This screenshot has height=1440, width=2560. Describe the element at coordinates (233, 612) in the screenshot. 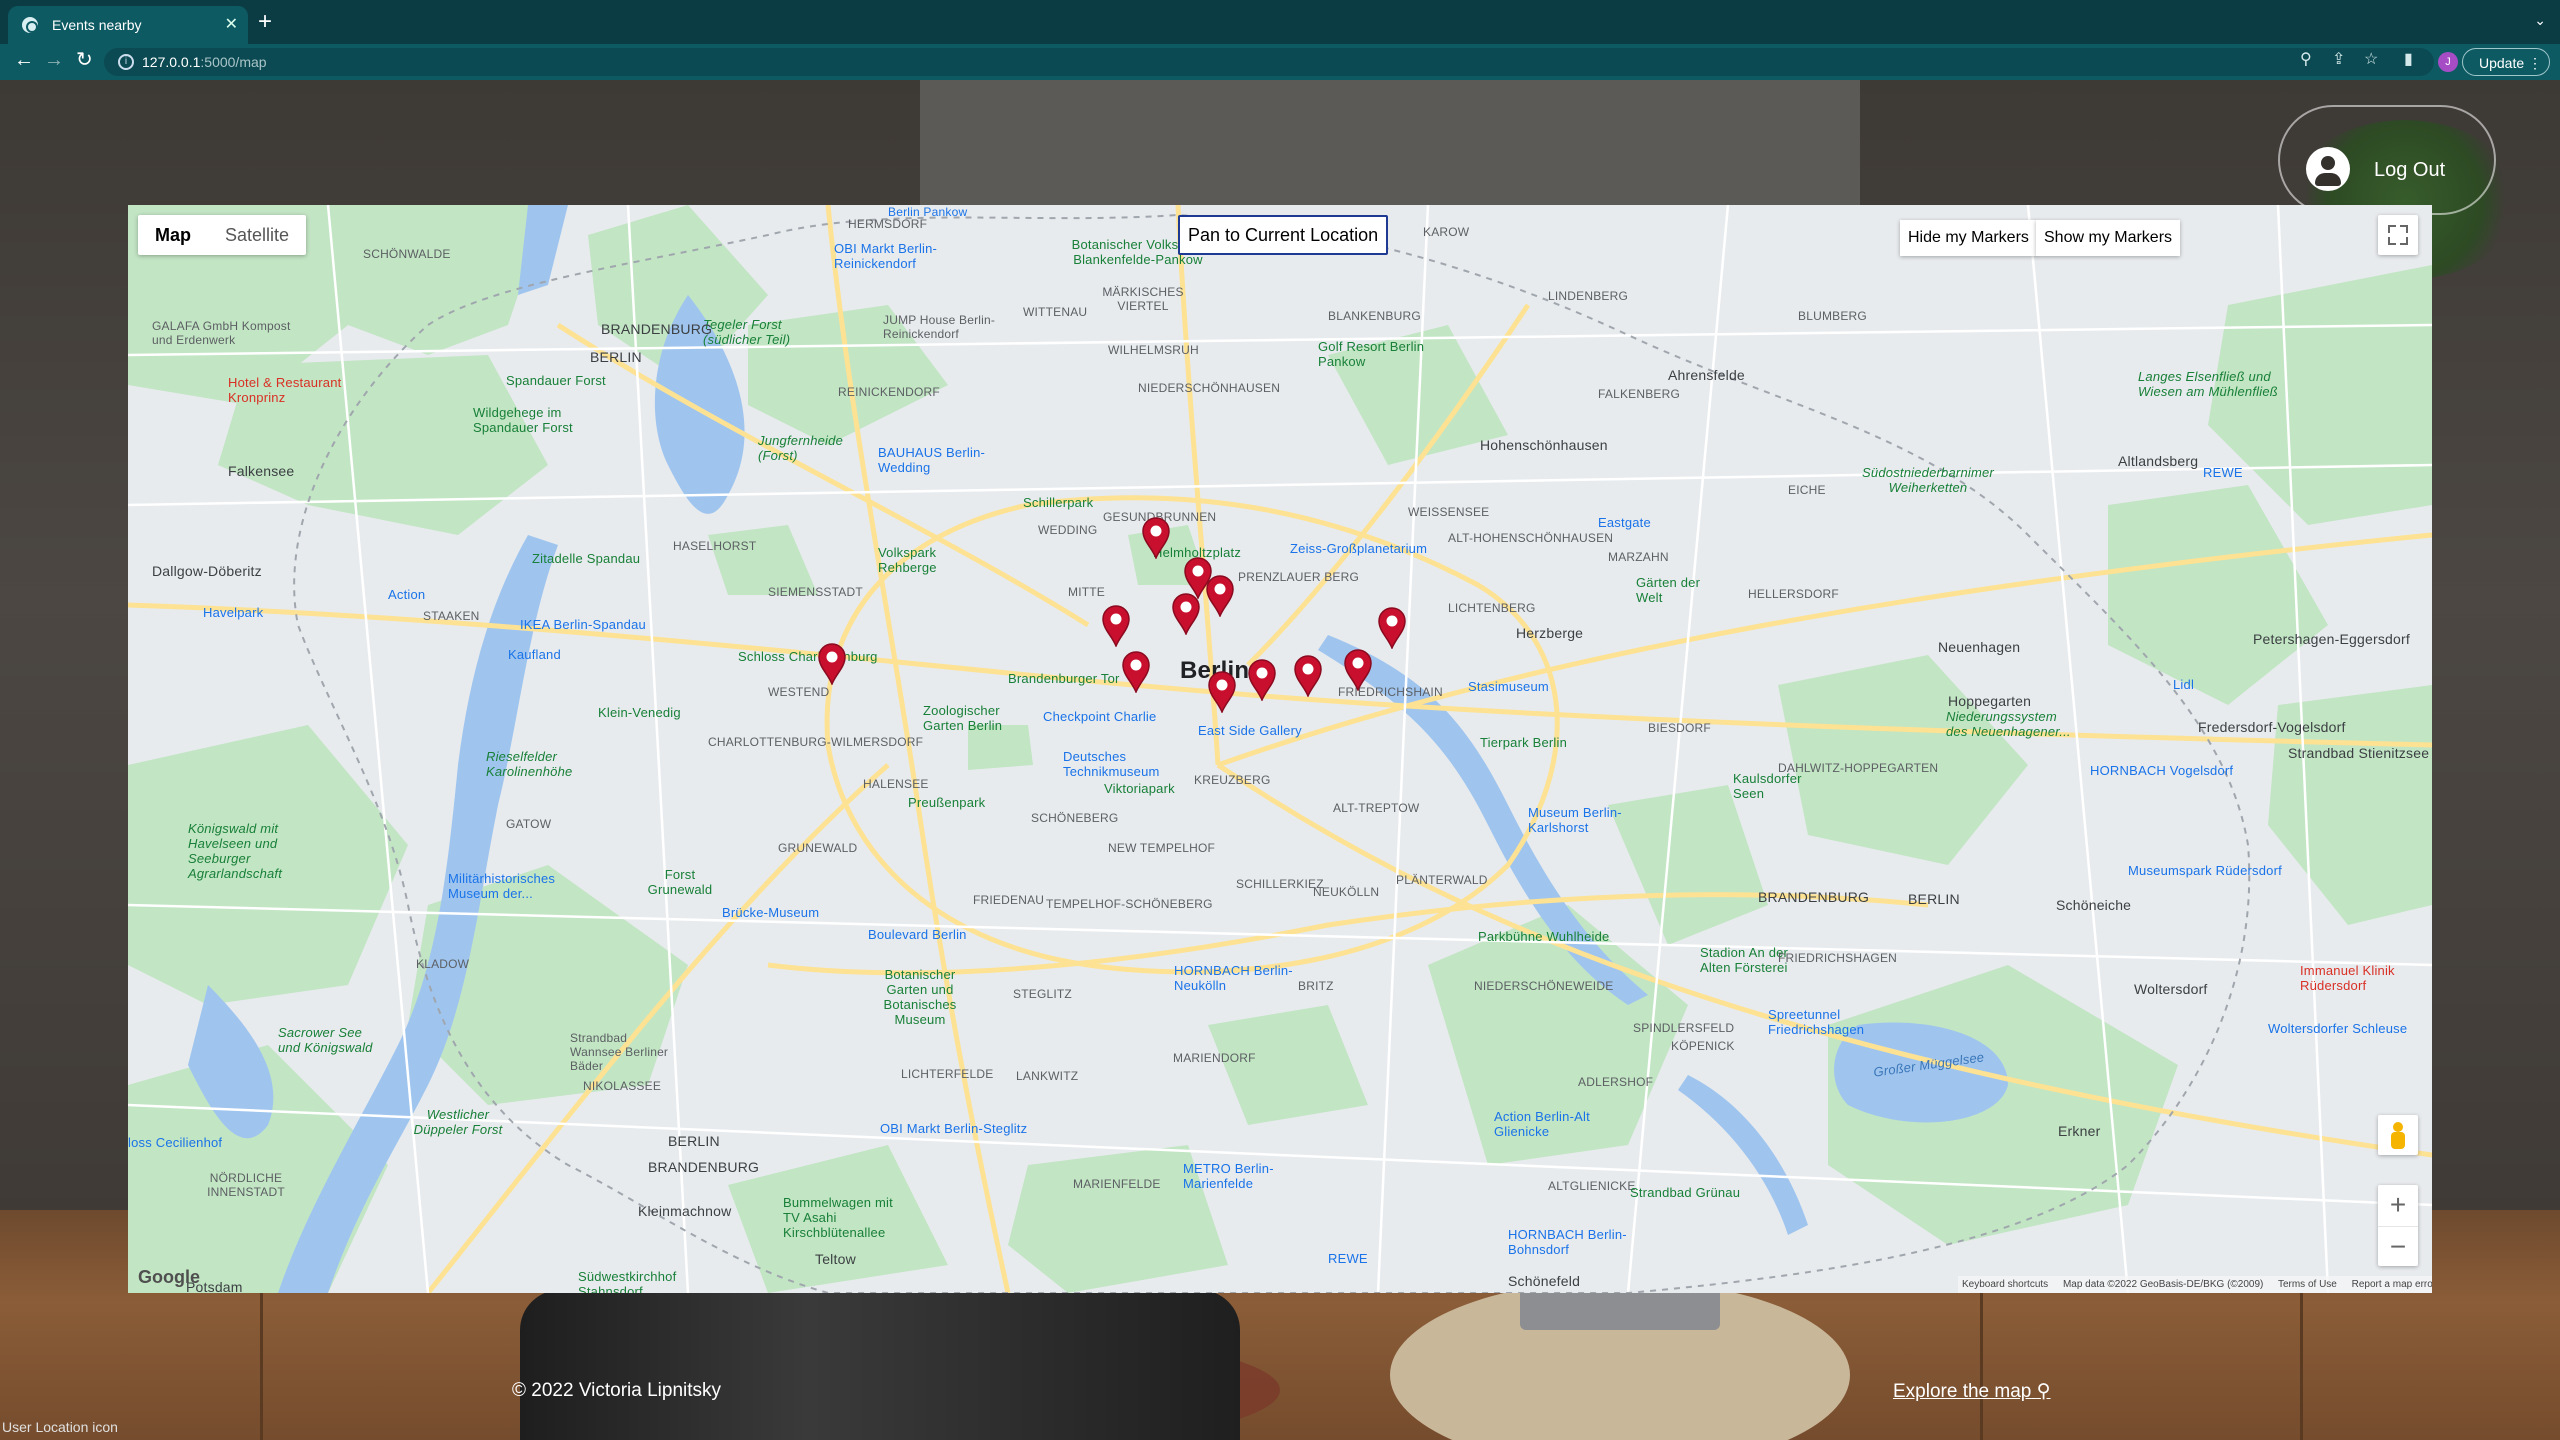

I see `map-label-havelpark: Havelpark` at that location.